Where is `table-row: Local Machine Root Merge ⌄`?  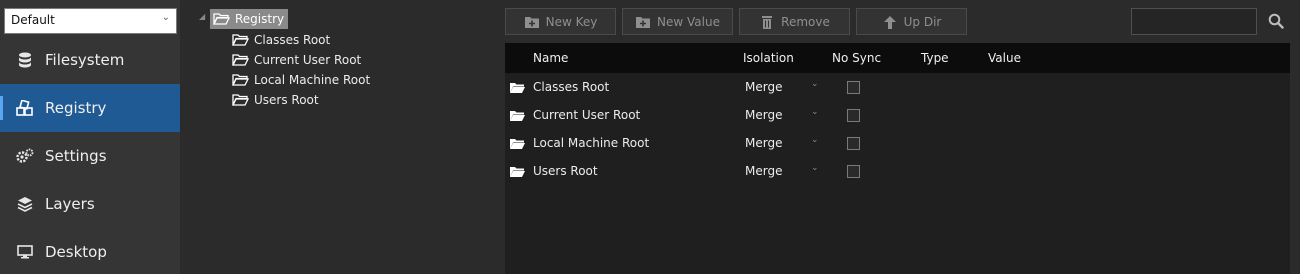
table-row: Local Machine Root Merge ⌄ is located at coordinates (897, 144).